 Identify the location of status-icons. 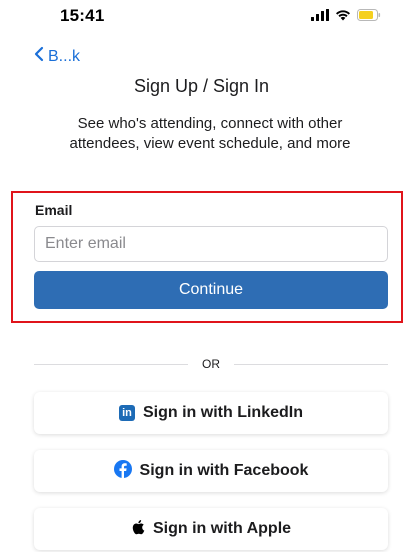
(346, 17).